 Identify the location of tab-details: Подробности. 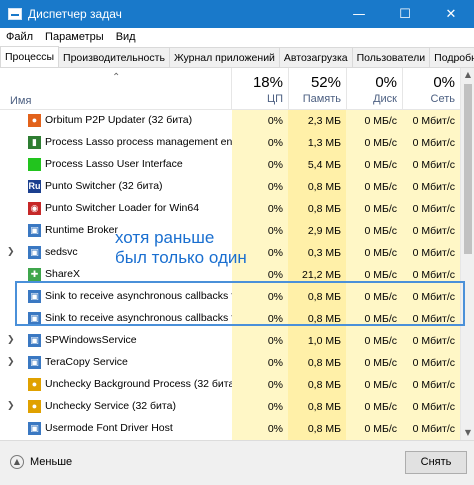
(451, 57).